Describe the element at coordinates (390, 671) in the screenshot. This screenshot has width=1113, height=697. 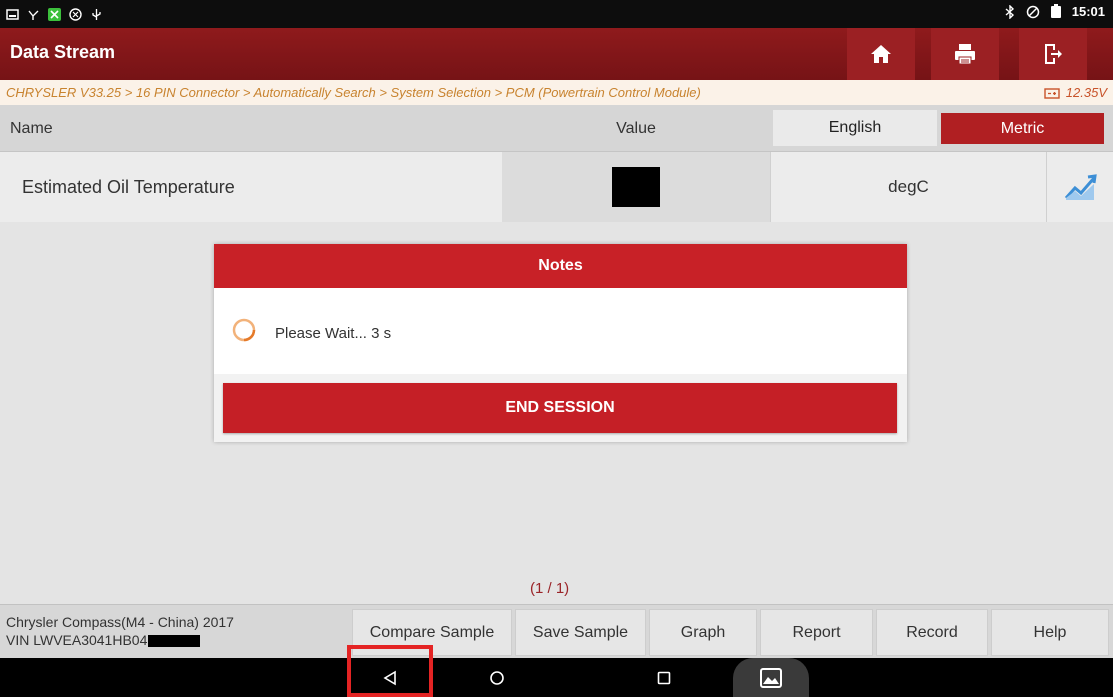
I see `back-button-highlight` at that location.